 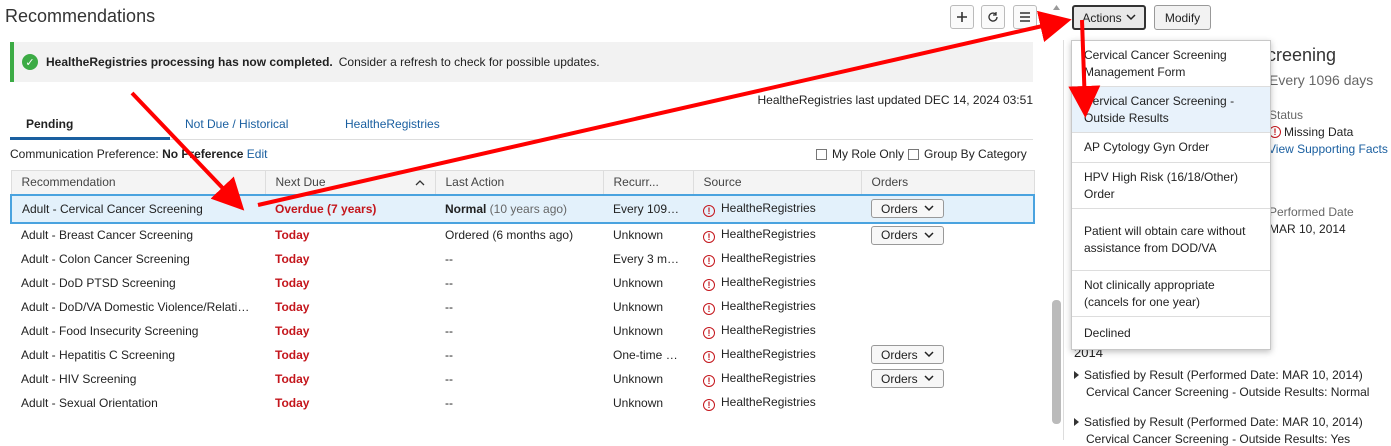 What do you see at coordinates (1063, 240) in the screenshot?
I see `panel-divider` at bounding box center [1063, 240].